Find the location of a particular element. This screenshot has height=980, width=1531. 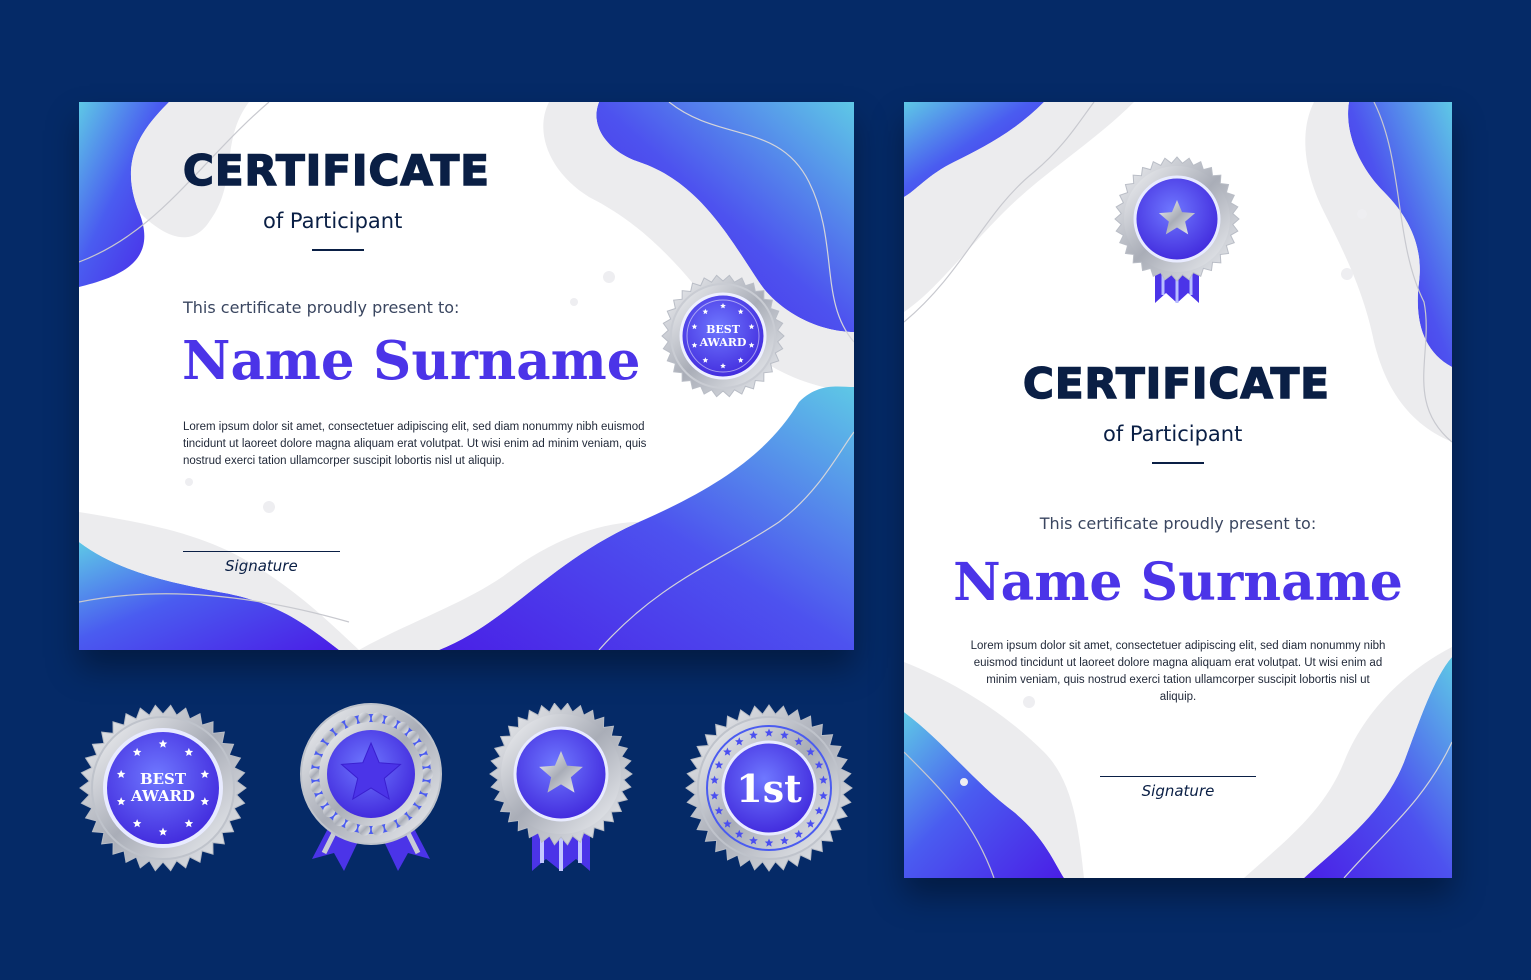

best-award-badge-icon: BEST AWARD is located at coordinates (163, 788).